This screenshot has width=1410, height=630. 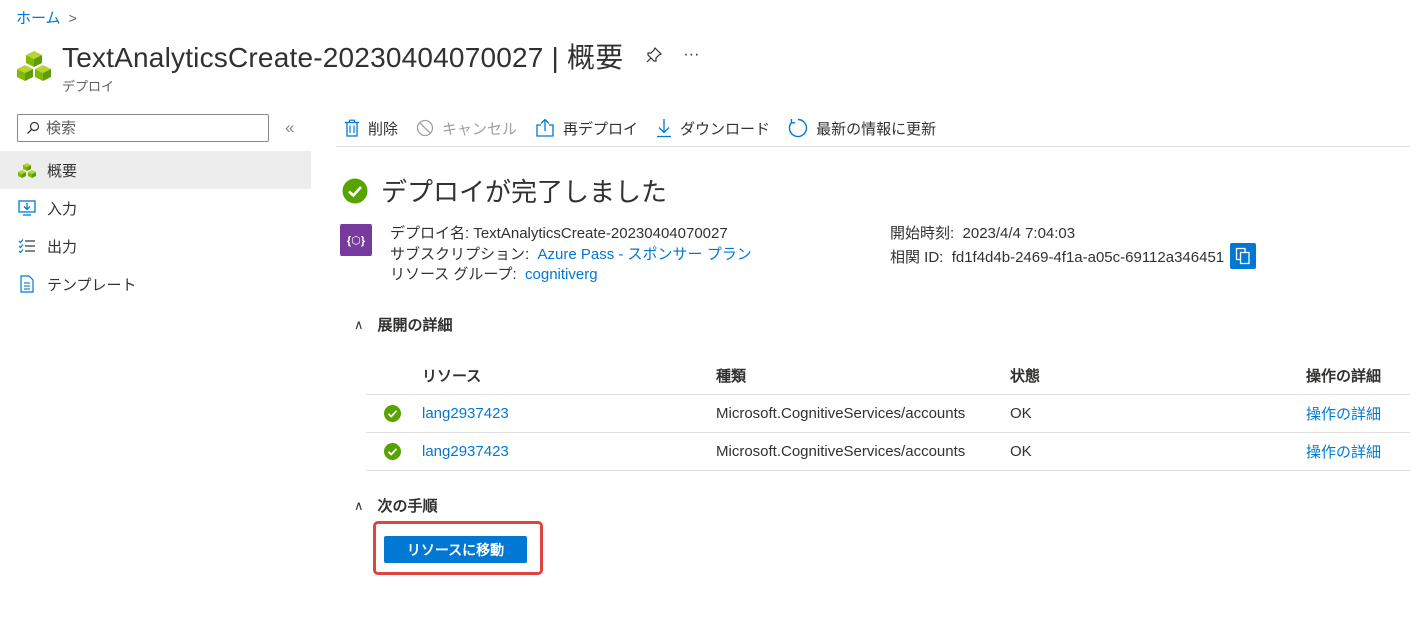 What do you see at coordinates (155, 208) in the screenshot?
I see `sidebar-item-input: 入力` at bounding box center [155, 208].